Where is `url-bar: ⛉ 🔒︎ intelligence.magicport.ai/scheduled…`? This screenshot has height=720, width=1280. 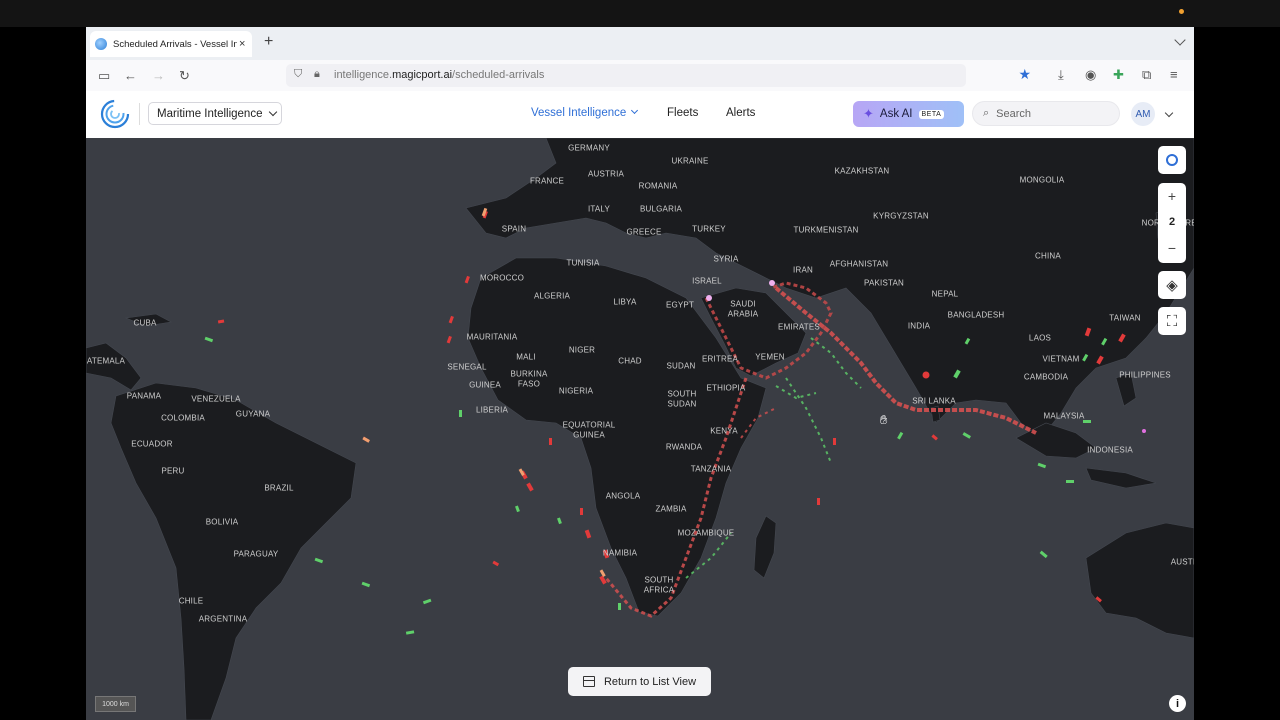
url-bar: ⛉ 🔒︎ intelligence.magicport.ai/scheduled… is located at coordinates (658, 75).